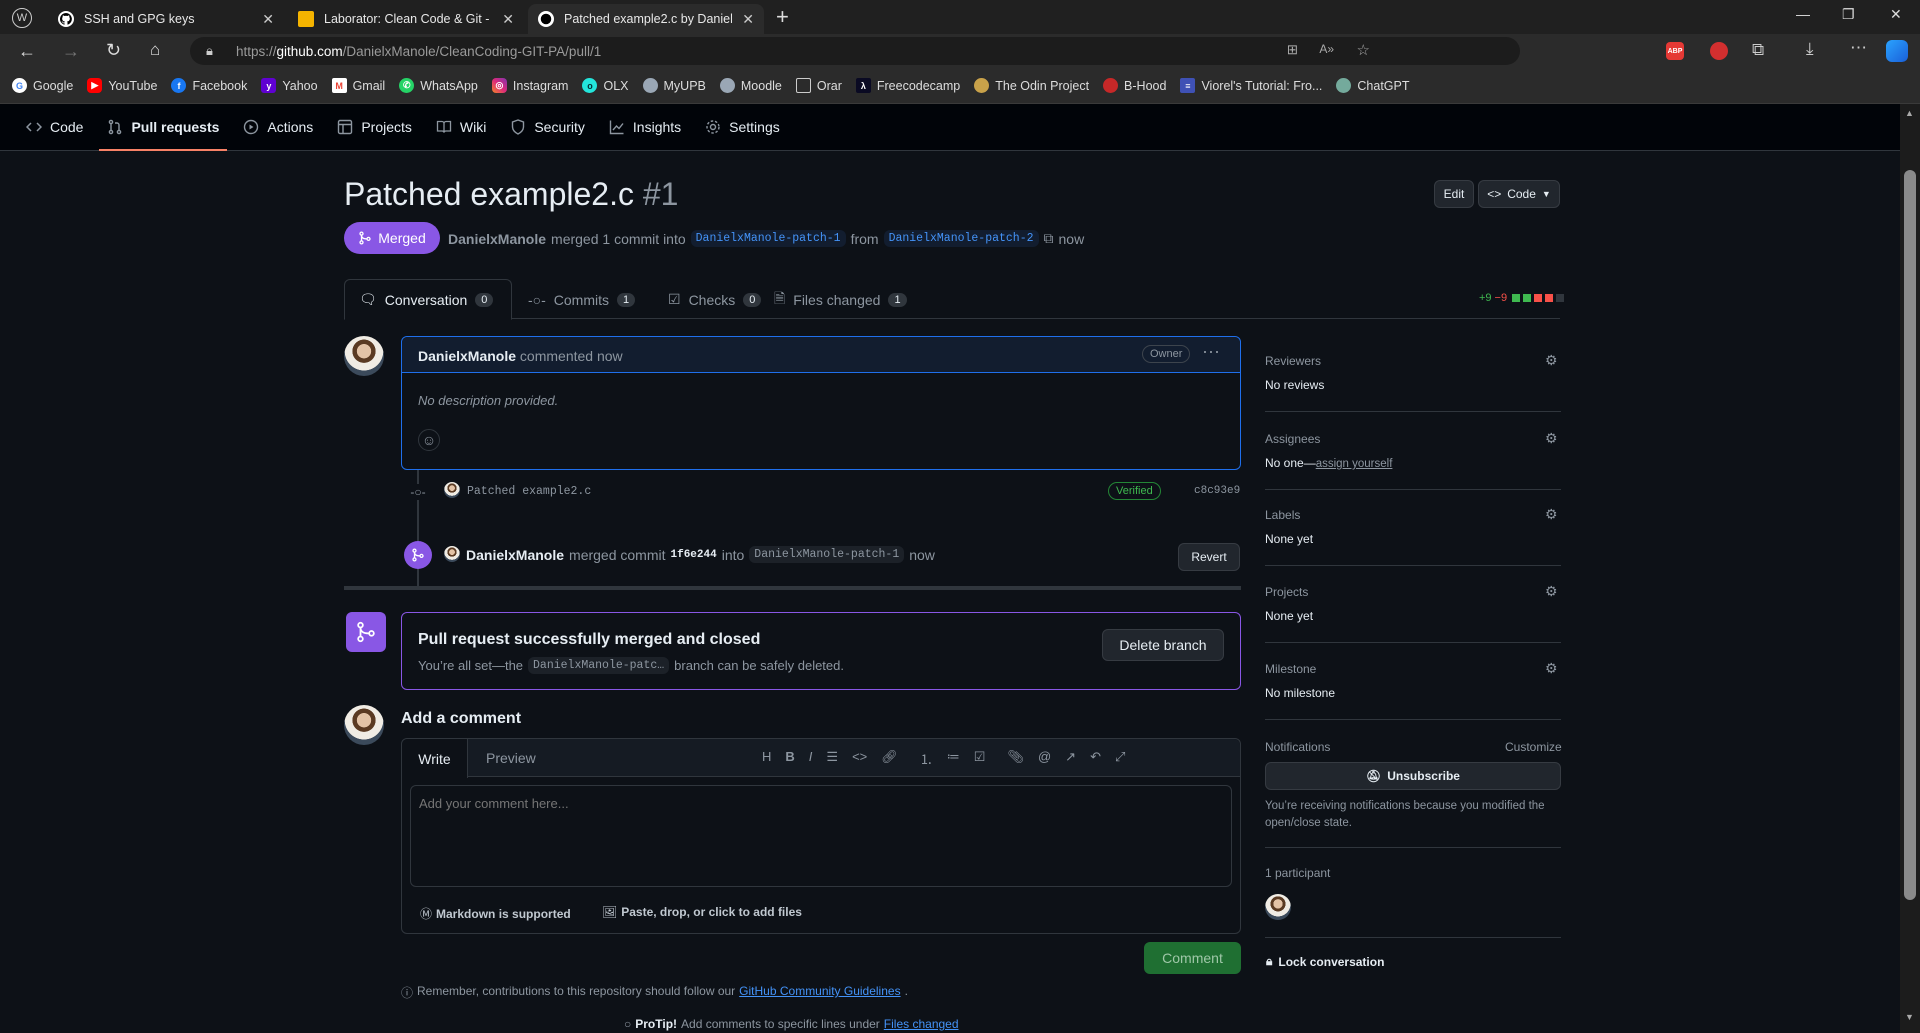  Describe the element at coordinates (1070, 758) in the screenshot. I see `cross-reference-icon: ↗` at that location.